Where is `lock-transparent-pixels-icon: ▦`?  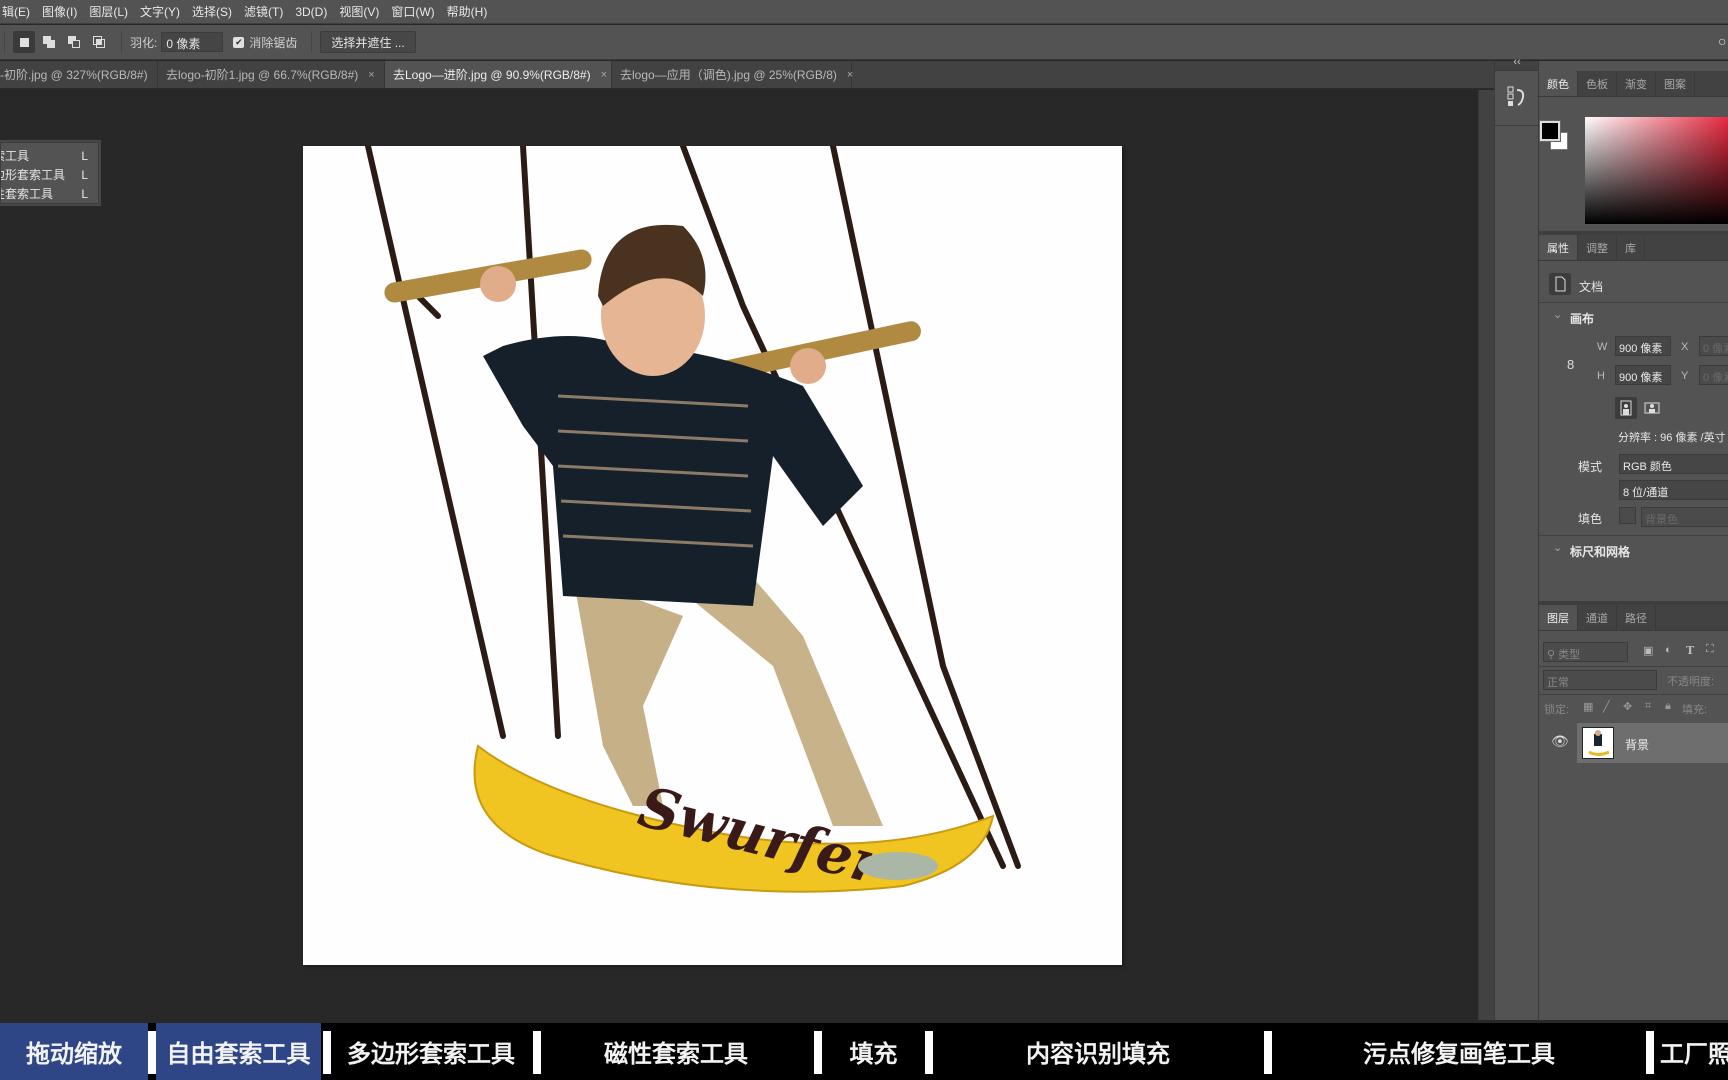
lock-transparent-pixels-icon: ▦ is located at coordinates (1588, 706).